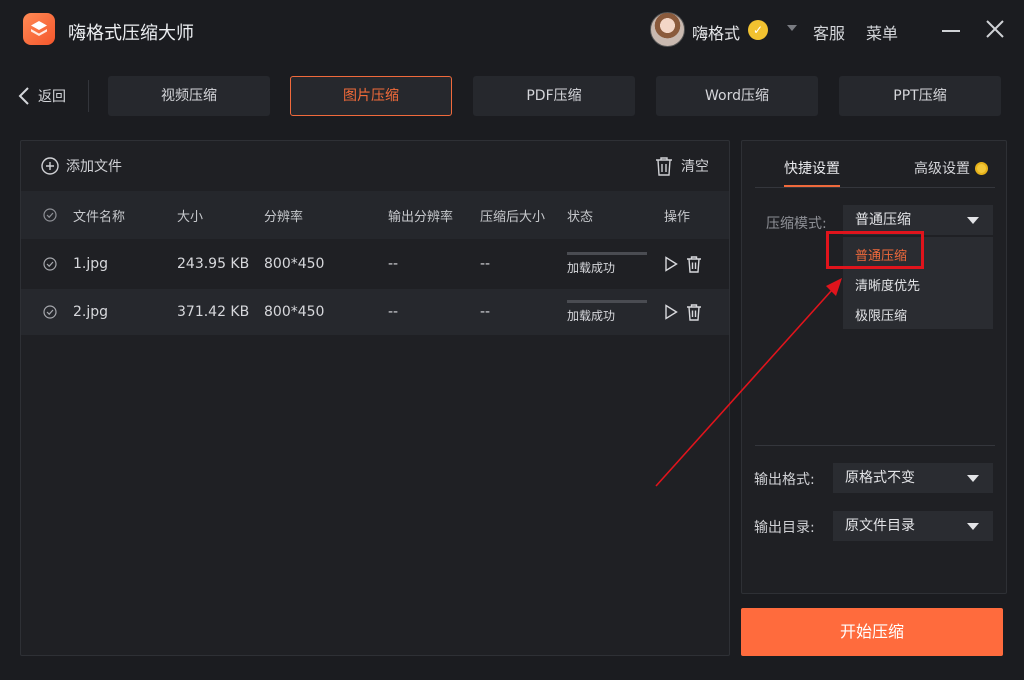  Describe the element at coordinates (880, 478) in the screenshot. I see `output-format-value: 原格式不变` at that location.